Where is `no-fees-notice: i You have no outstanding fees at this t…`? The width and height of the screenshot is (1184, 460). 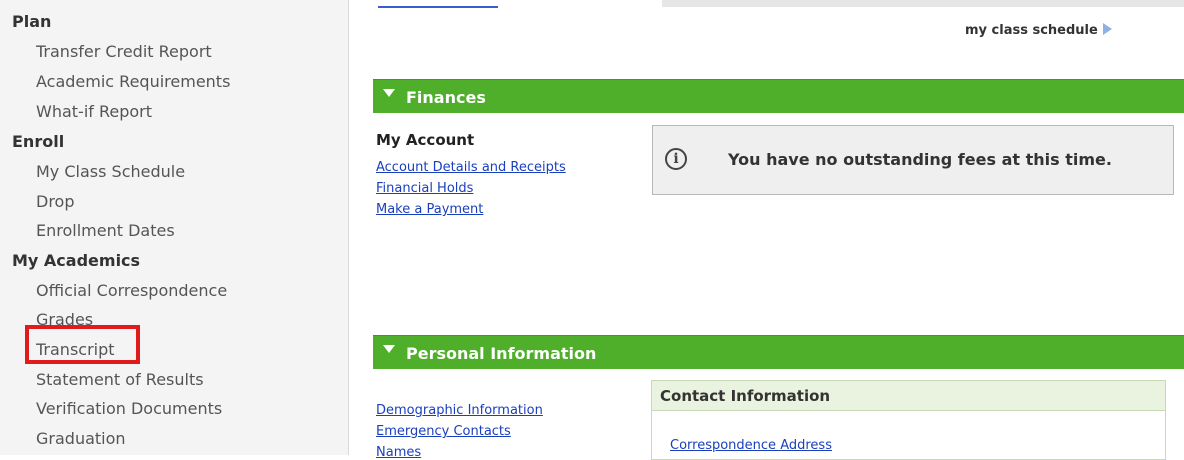
no-fees-notice: i You have no outstanding fees at this t… is located at coordinates (913, 160).